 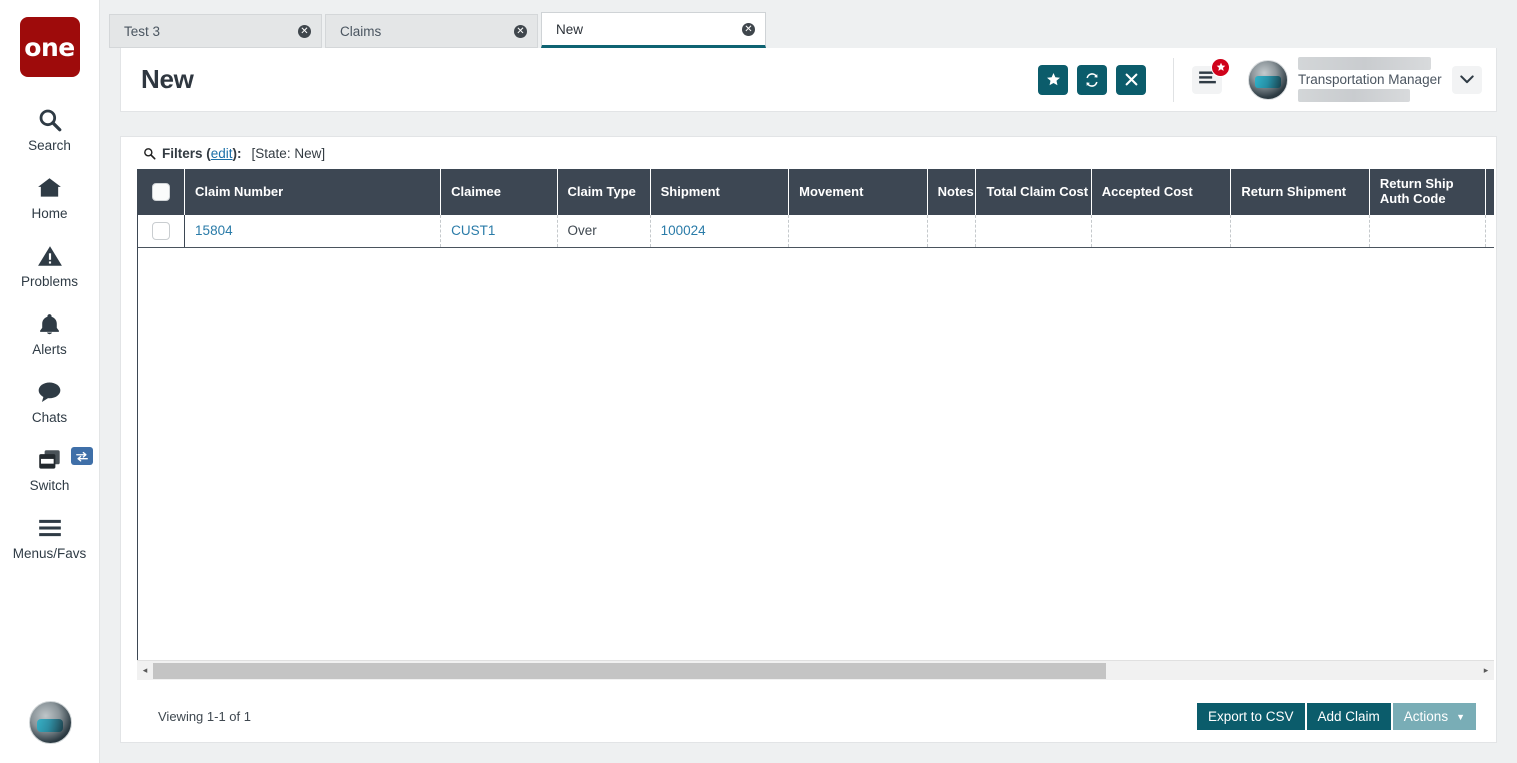 What do you see at coordinates (683, 230) in the screenshot?
I see `shipment-link: 100024` at bounding box center [683, 230].